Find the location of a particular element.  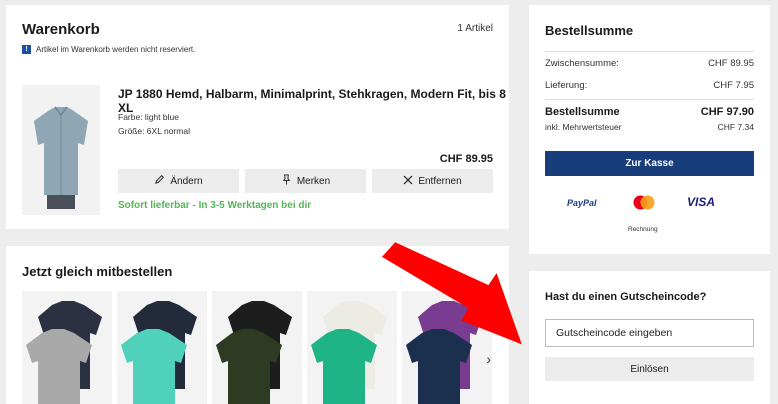

pencil-icon is located at coordinates (159, 181).